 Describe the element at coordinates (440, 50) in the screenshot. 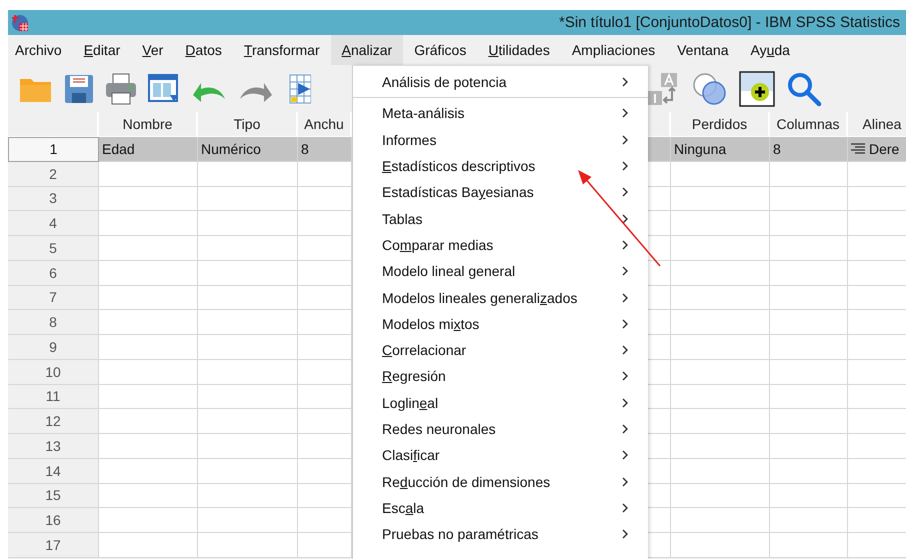

I see `menu-item: Gráficos` at that location.